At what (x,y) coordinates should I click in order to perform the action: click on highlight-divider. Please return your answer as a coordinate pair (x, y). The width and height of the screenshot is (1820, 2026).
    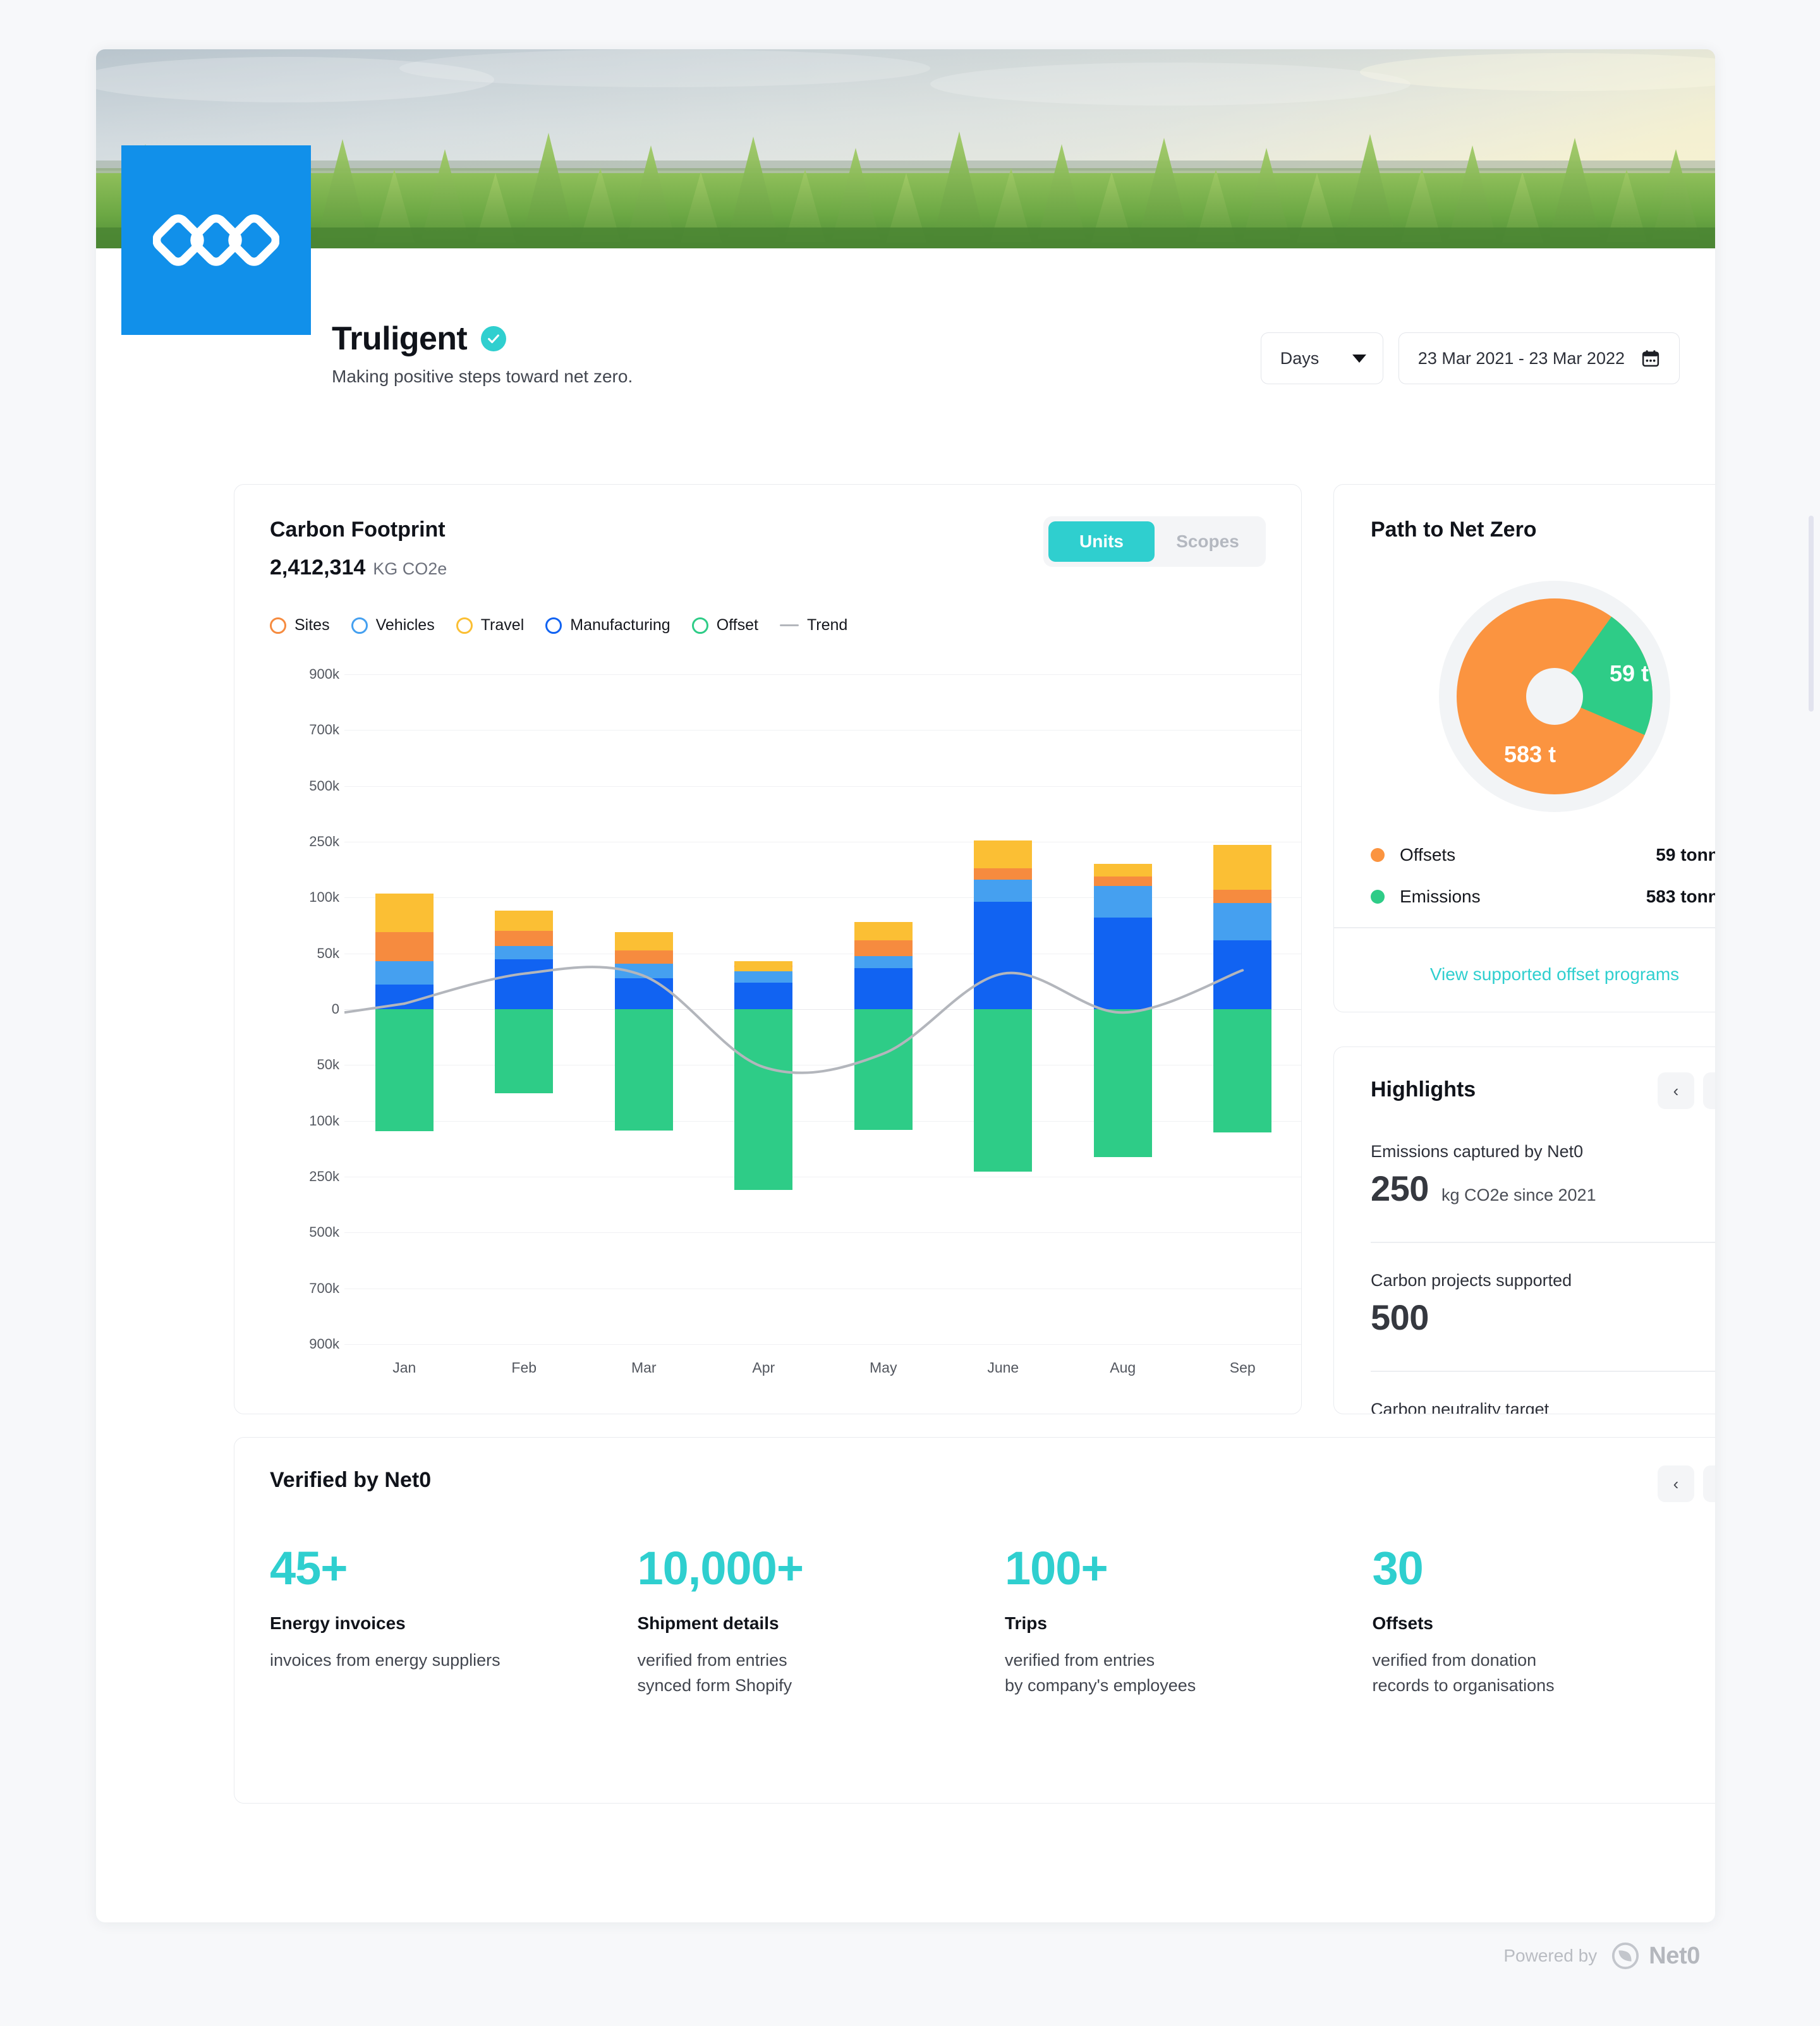
    Looking at the image, I should click on (1543, 1242).